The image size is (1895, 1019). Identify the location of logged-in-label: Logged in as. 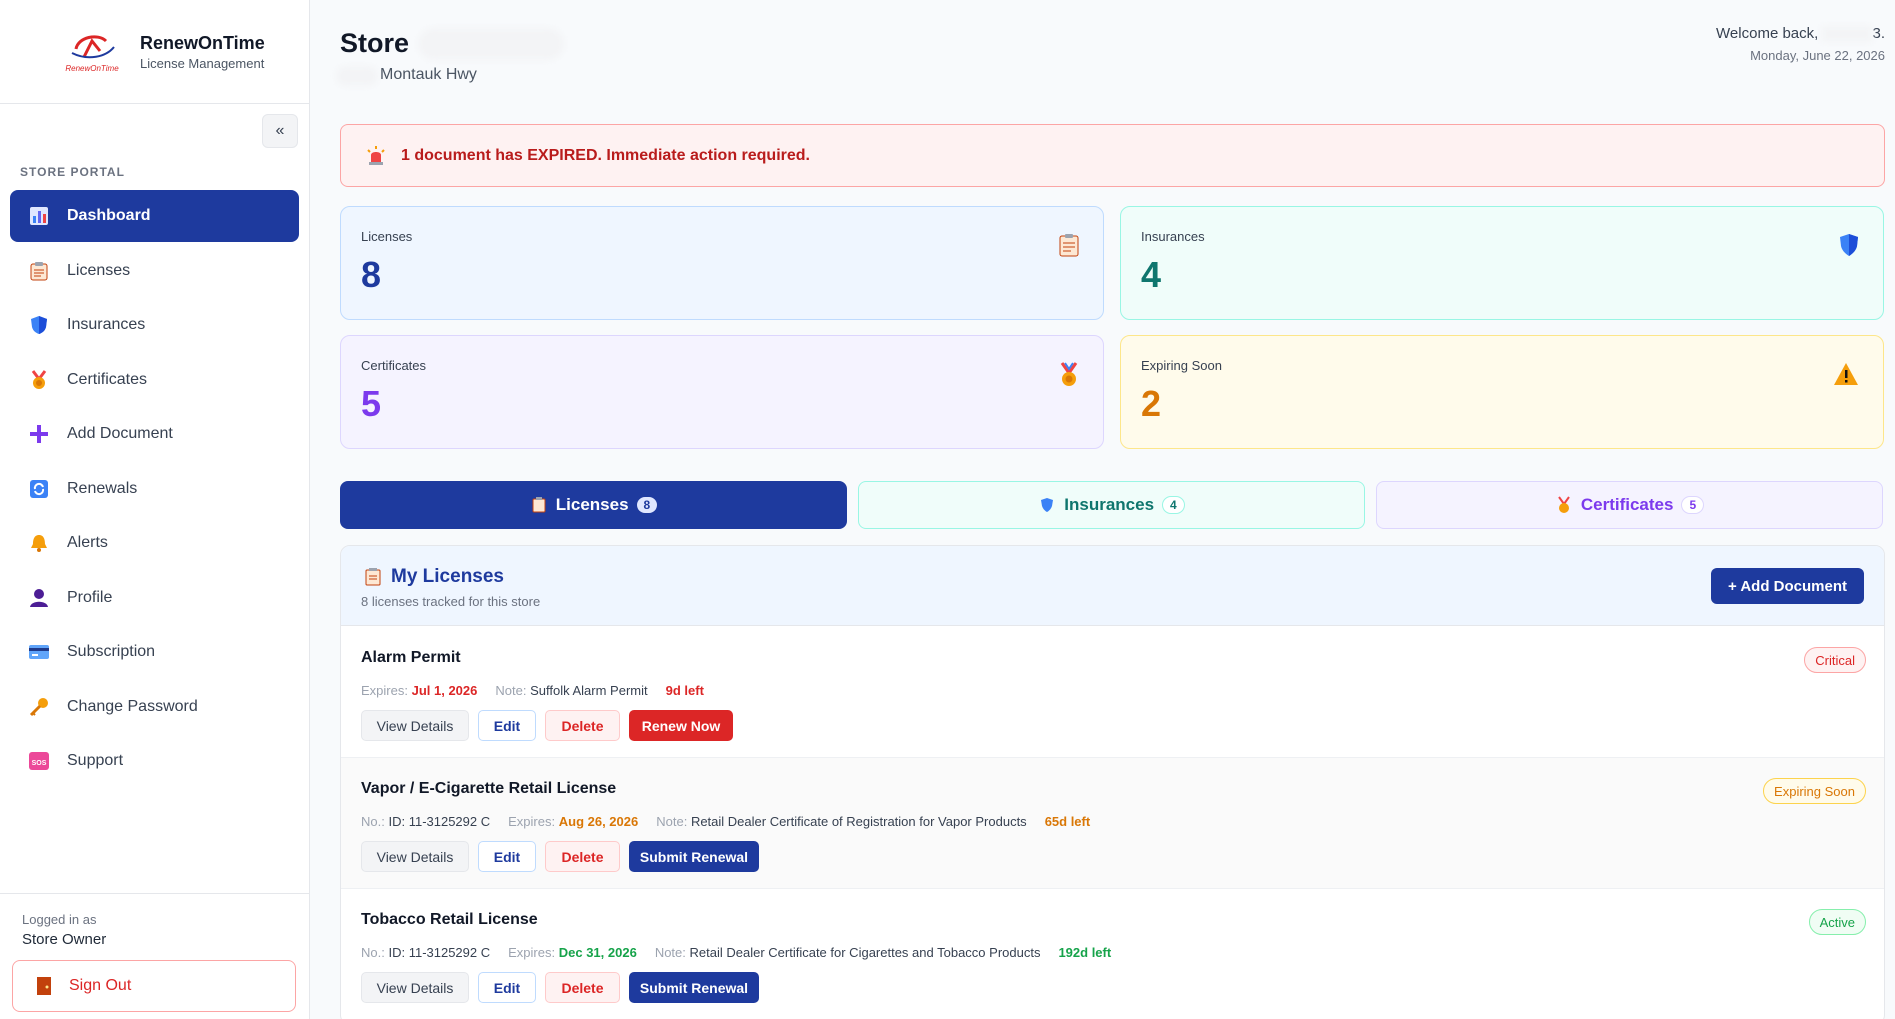
(59, 919).